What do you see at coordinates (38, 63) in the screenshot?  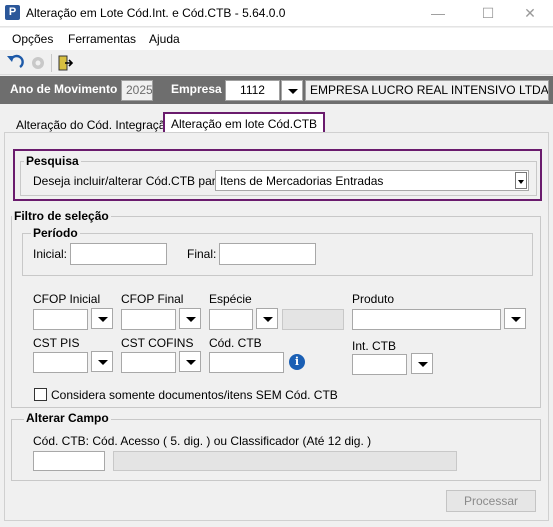 I see `settings-icon` at bounding box center [38, 63].